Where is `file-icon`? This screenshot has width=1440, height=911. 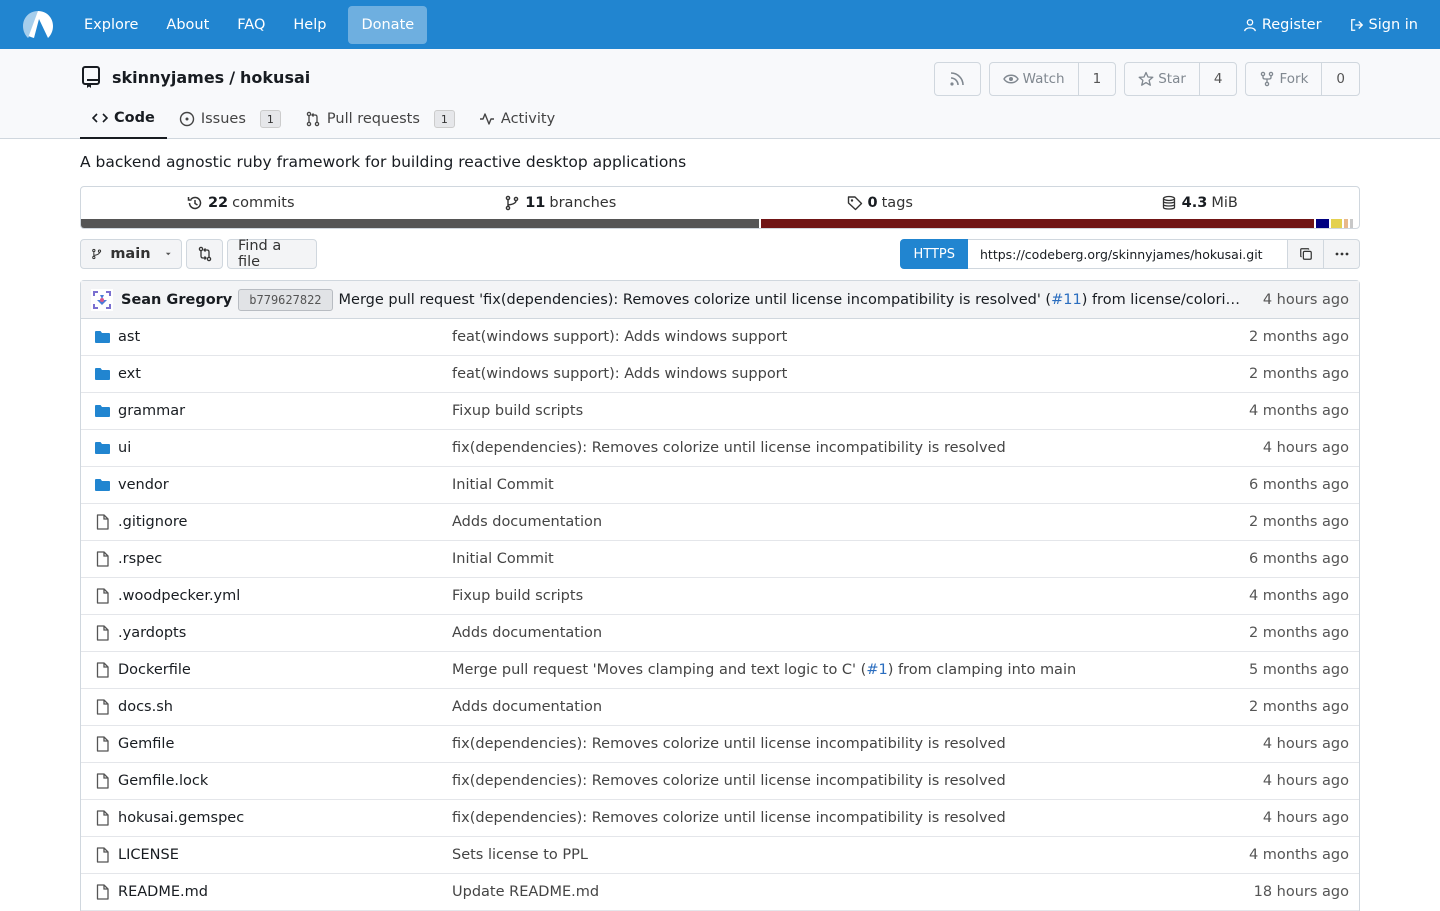 file-icon is located at coordinates (102, 818).